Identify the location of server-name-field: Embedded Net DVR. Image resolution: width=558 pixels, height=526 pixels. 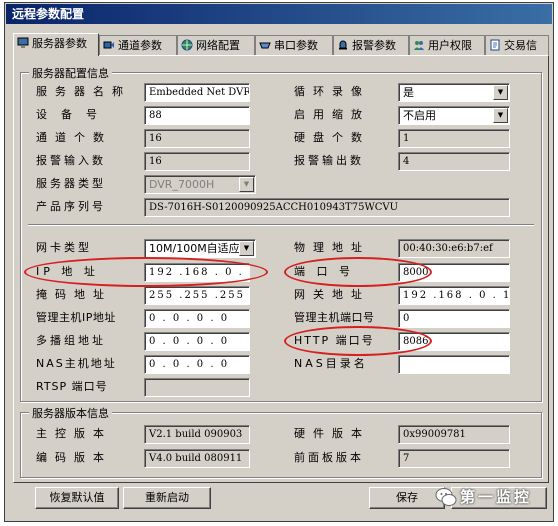
(197, 92).